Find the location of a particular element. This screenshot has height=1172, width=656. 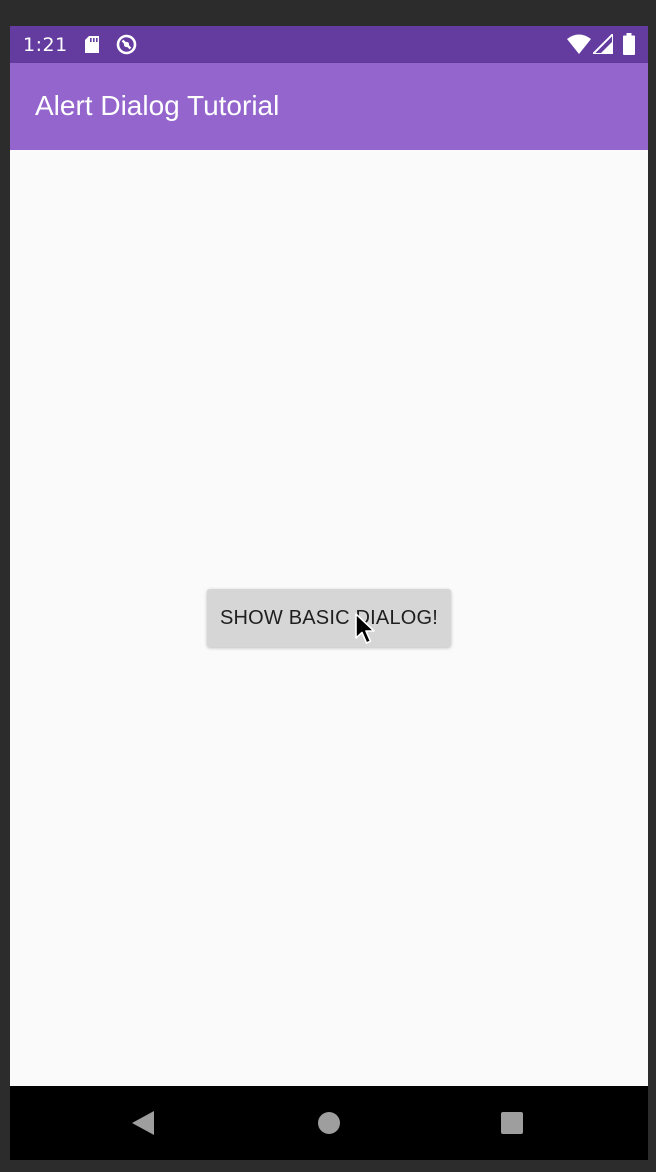

sync-icon is located at coordinates (126, 44).